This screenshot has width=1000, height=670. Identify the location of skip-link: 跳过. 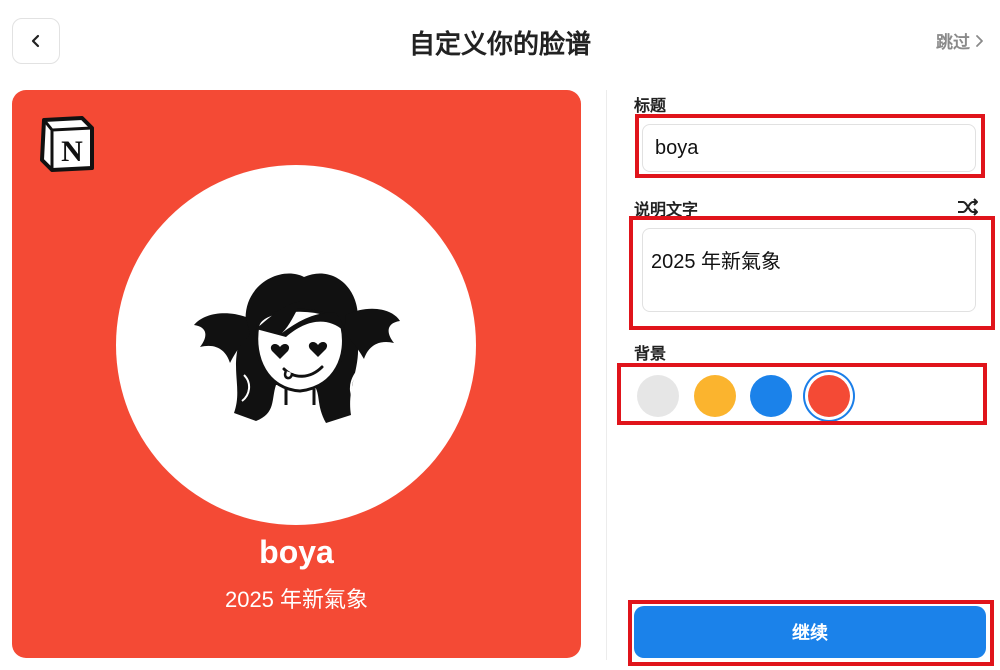
(960, 40).